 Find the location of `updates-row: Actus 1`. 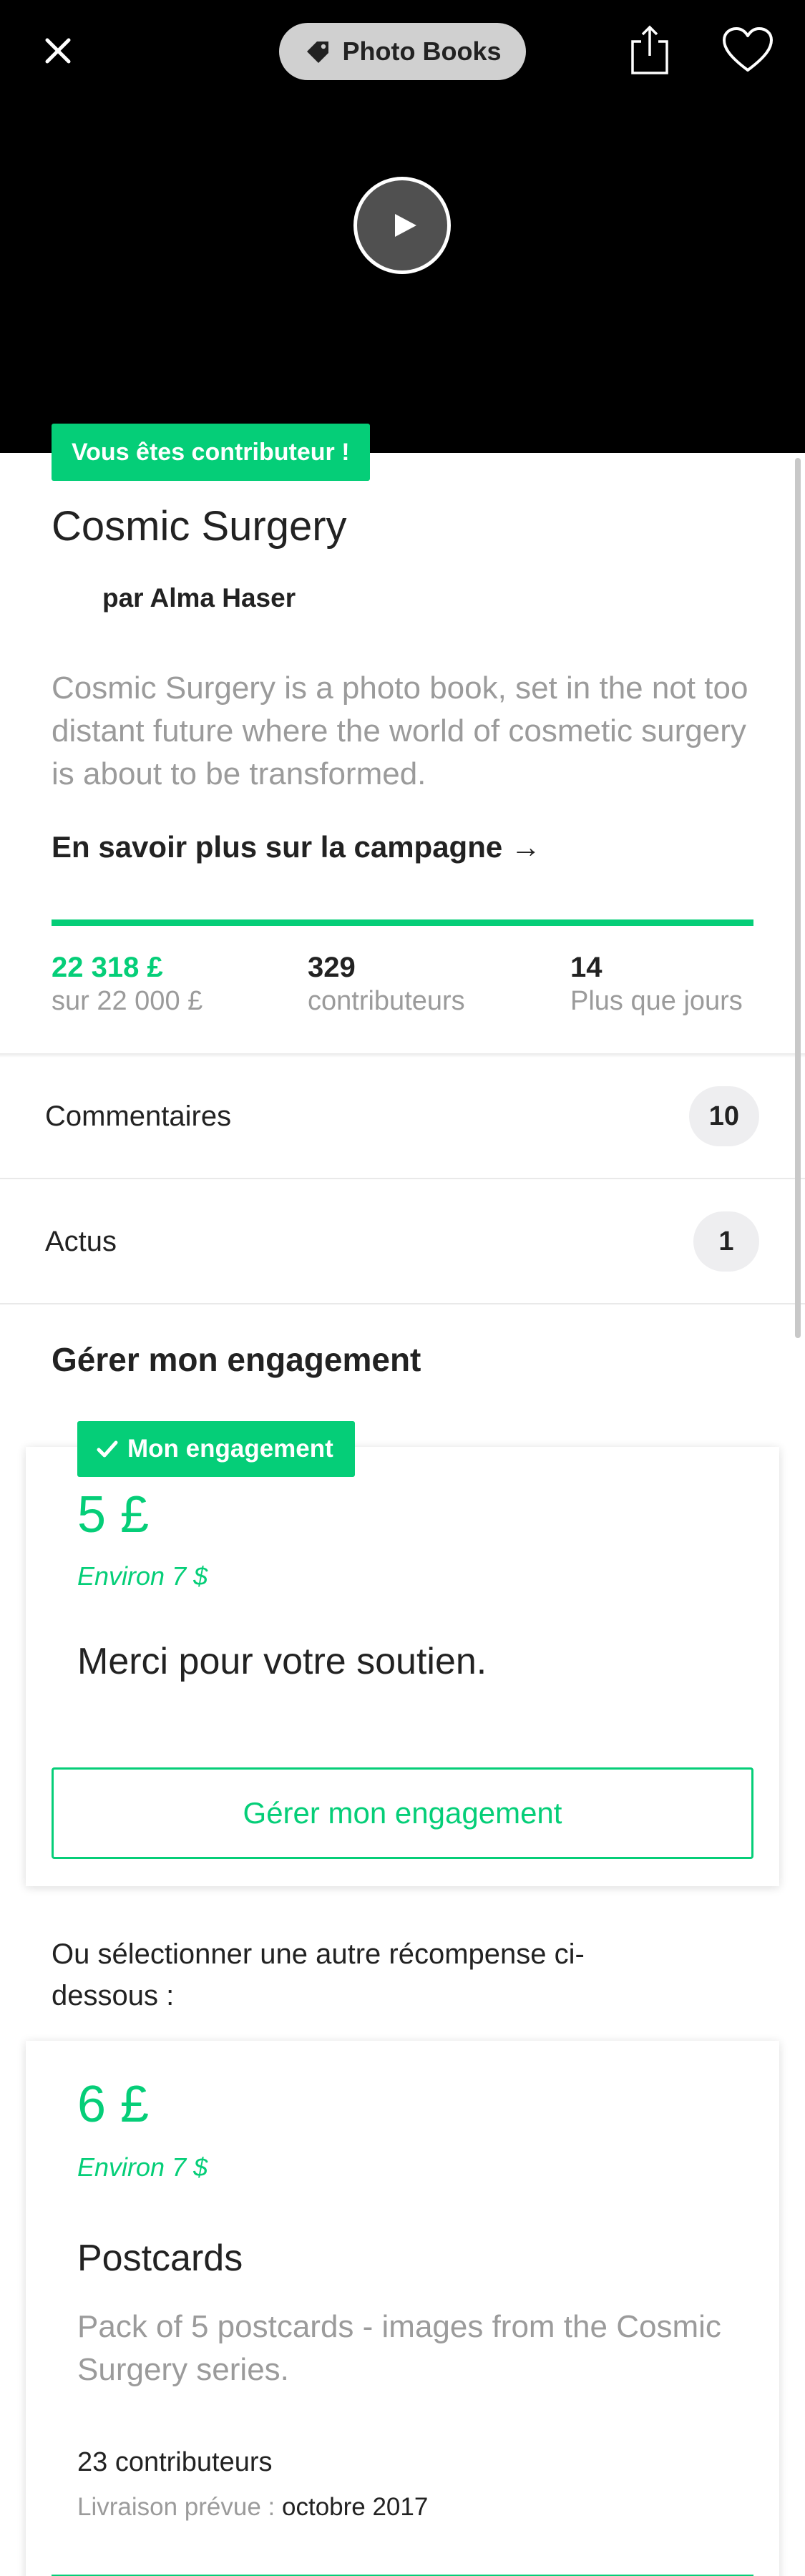

updates-row: Actus 1 is located at coordinates (402, 1241).